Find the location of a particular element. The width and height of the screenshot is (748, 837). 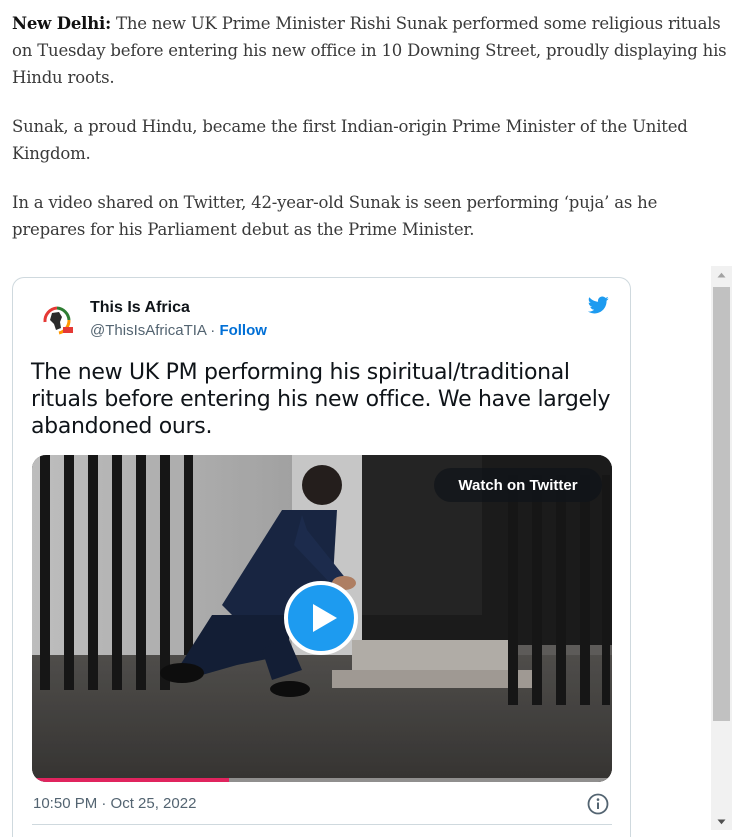

tweet-handle: @ThisIsAfricaTIA is located at coordinates (148, 330).